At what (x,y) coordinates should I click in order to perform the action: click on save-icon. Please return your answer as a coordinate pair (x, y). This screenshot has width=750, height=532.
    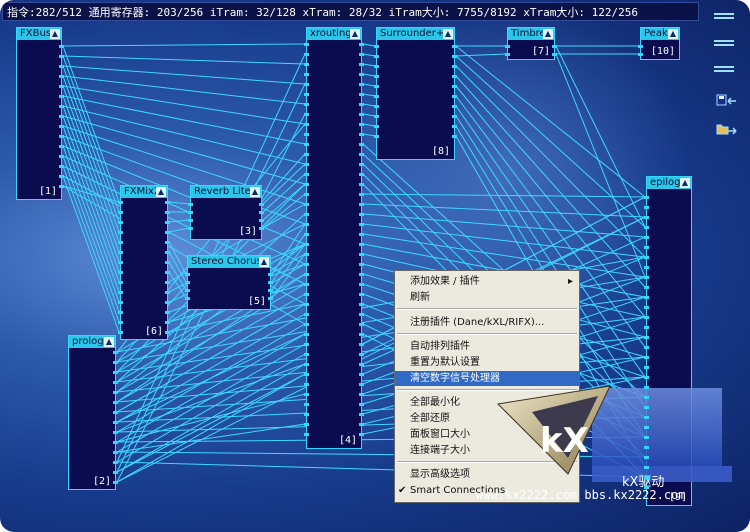
    Looking at the image, I should click on (727, 101).